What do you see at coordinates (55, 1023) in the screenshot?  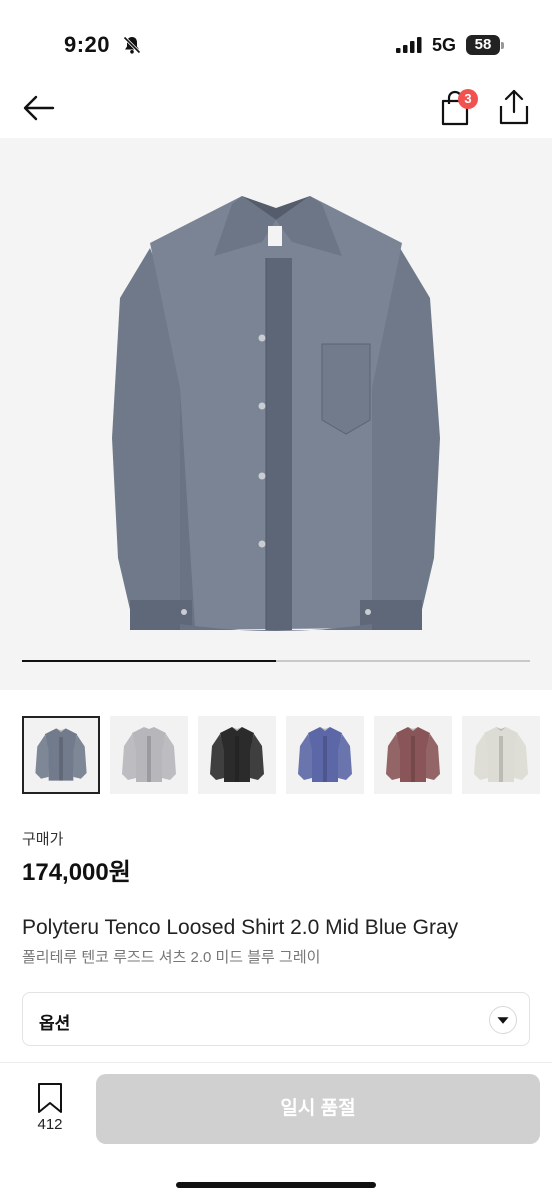 I see `option-label: 옵션` at bounding box center [55, 1023].